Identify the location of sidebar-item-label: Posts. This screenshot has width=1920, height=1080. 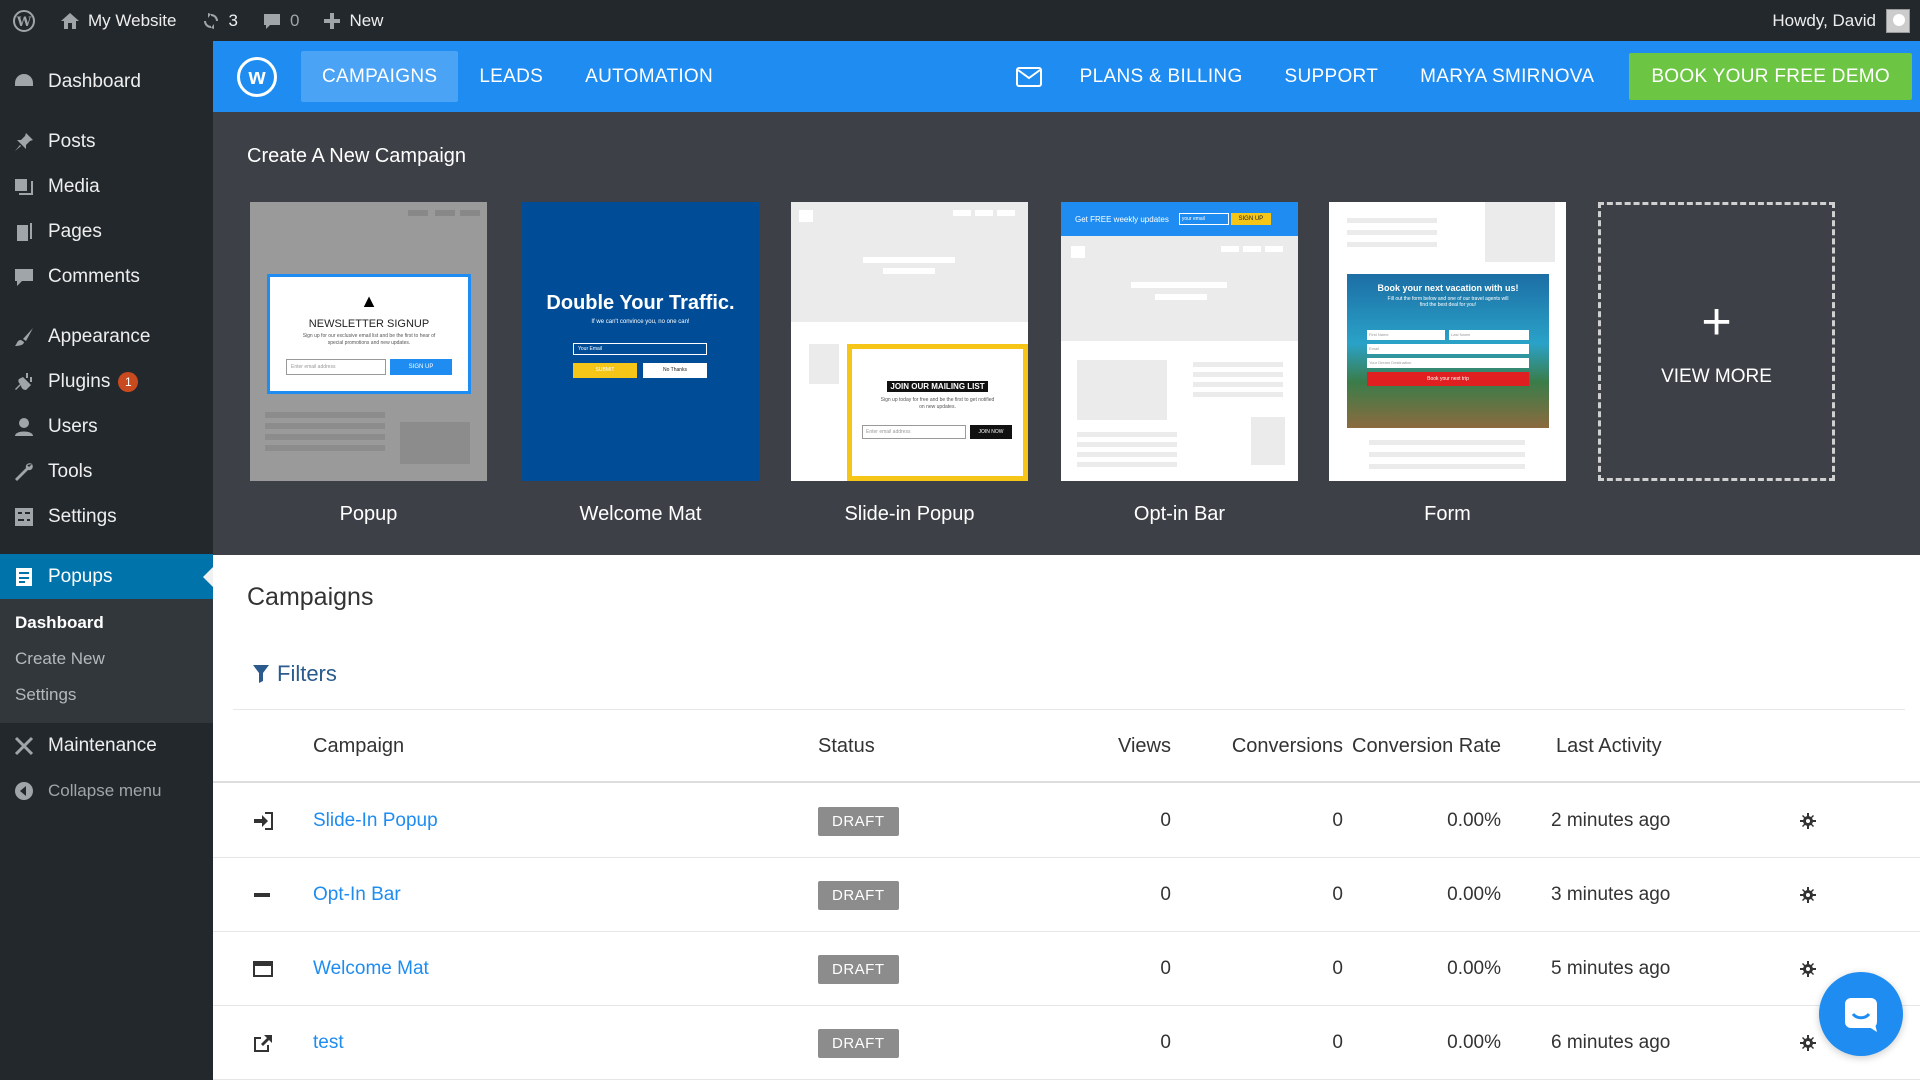
(72, 141).